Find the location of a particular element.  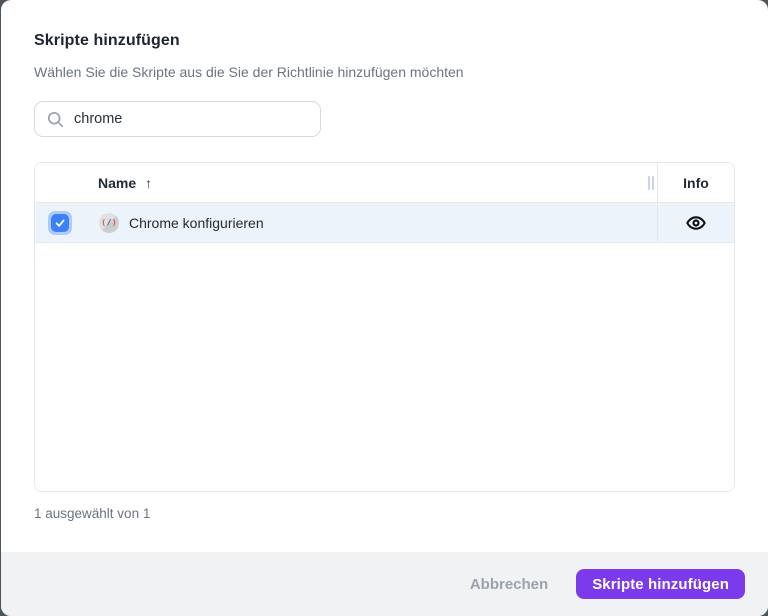

column-header-name: Name ↑ is located at coordinates (346, 182).